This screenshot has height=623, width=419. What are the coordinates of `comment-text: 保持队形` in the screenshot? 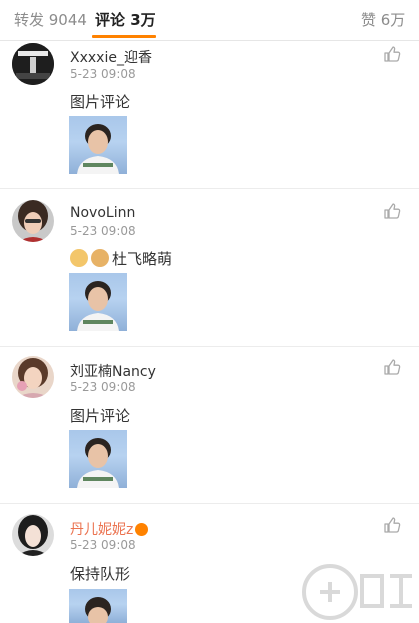 It's located at (100, 574).